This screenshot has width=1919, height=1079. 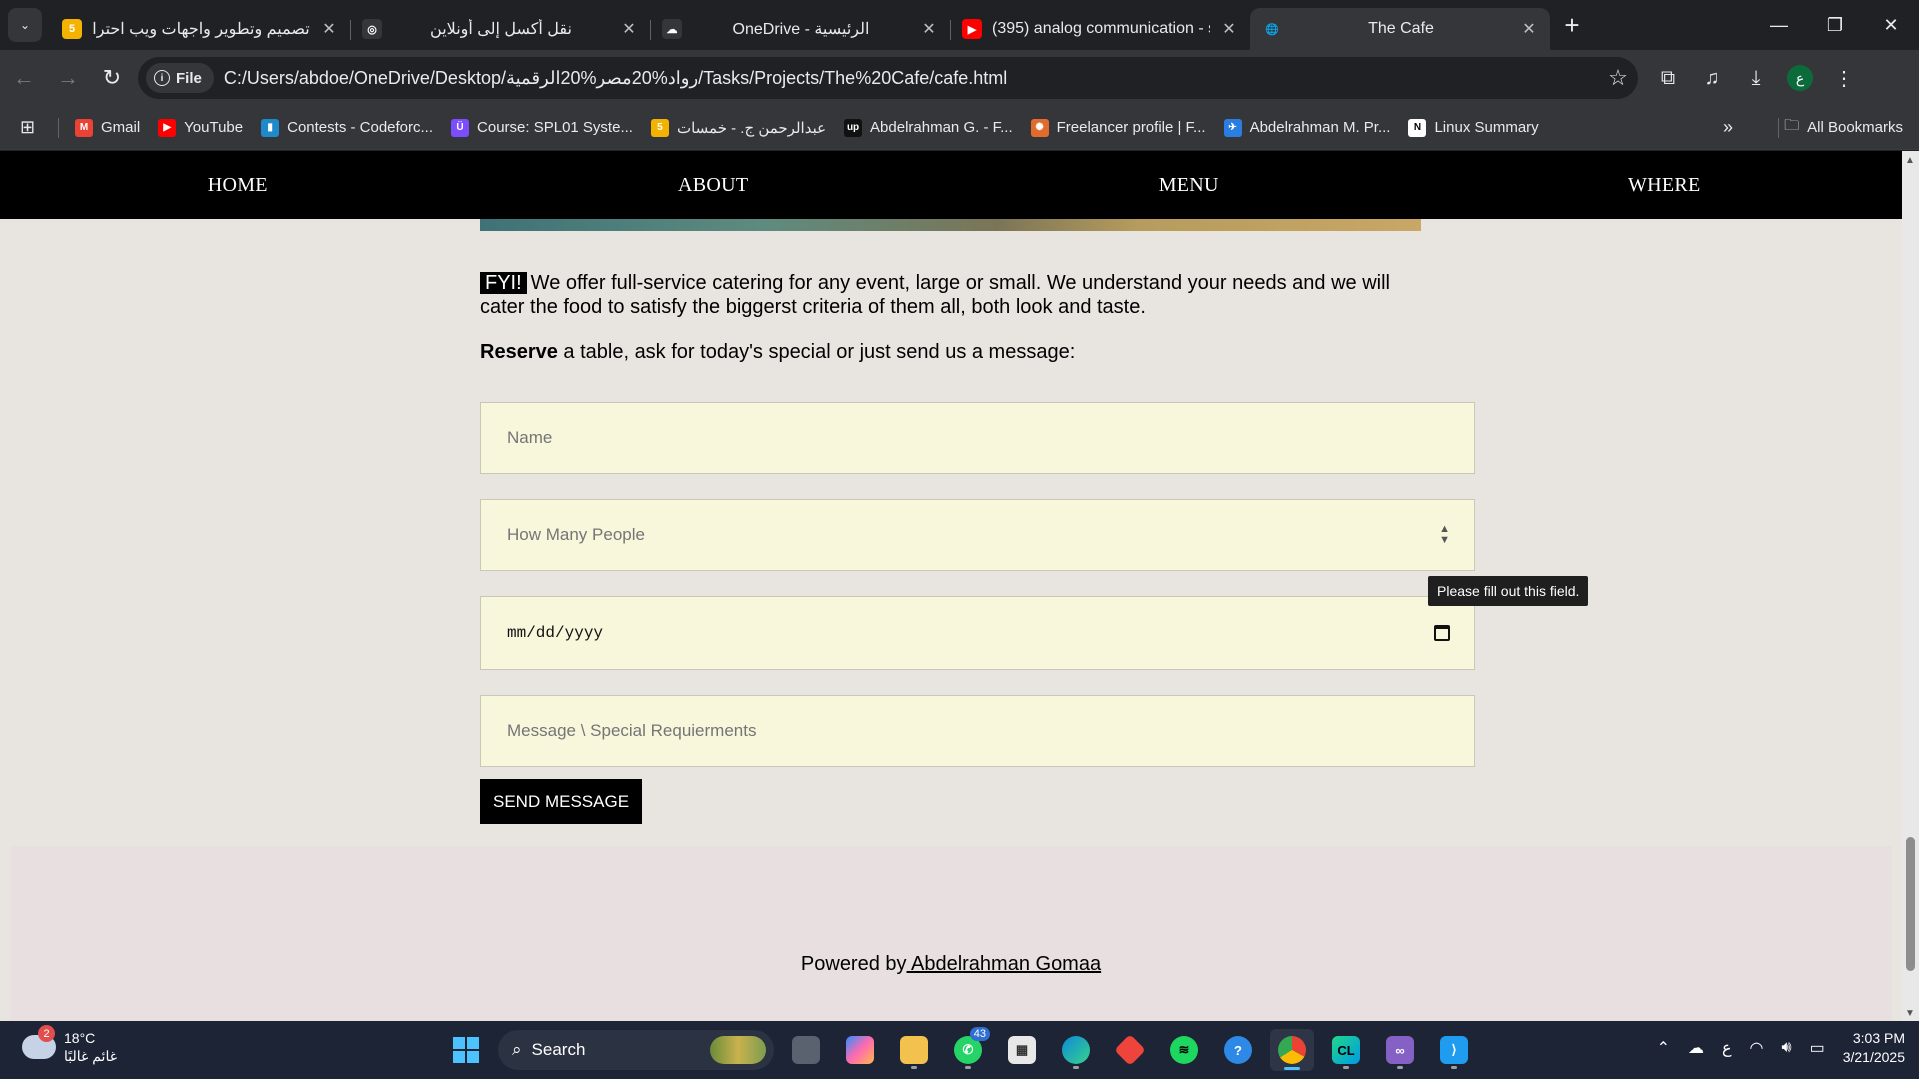 I want to click on tab-2: ☁ OneDrive - الرئيسية ✕, so click(x=800, y=29).